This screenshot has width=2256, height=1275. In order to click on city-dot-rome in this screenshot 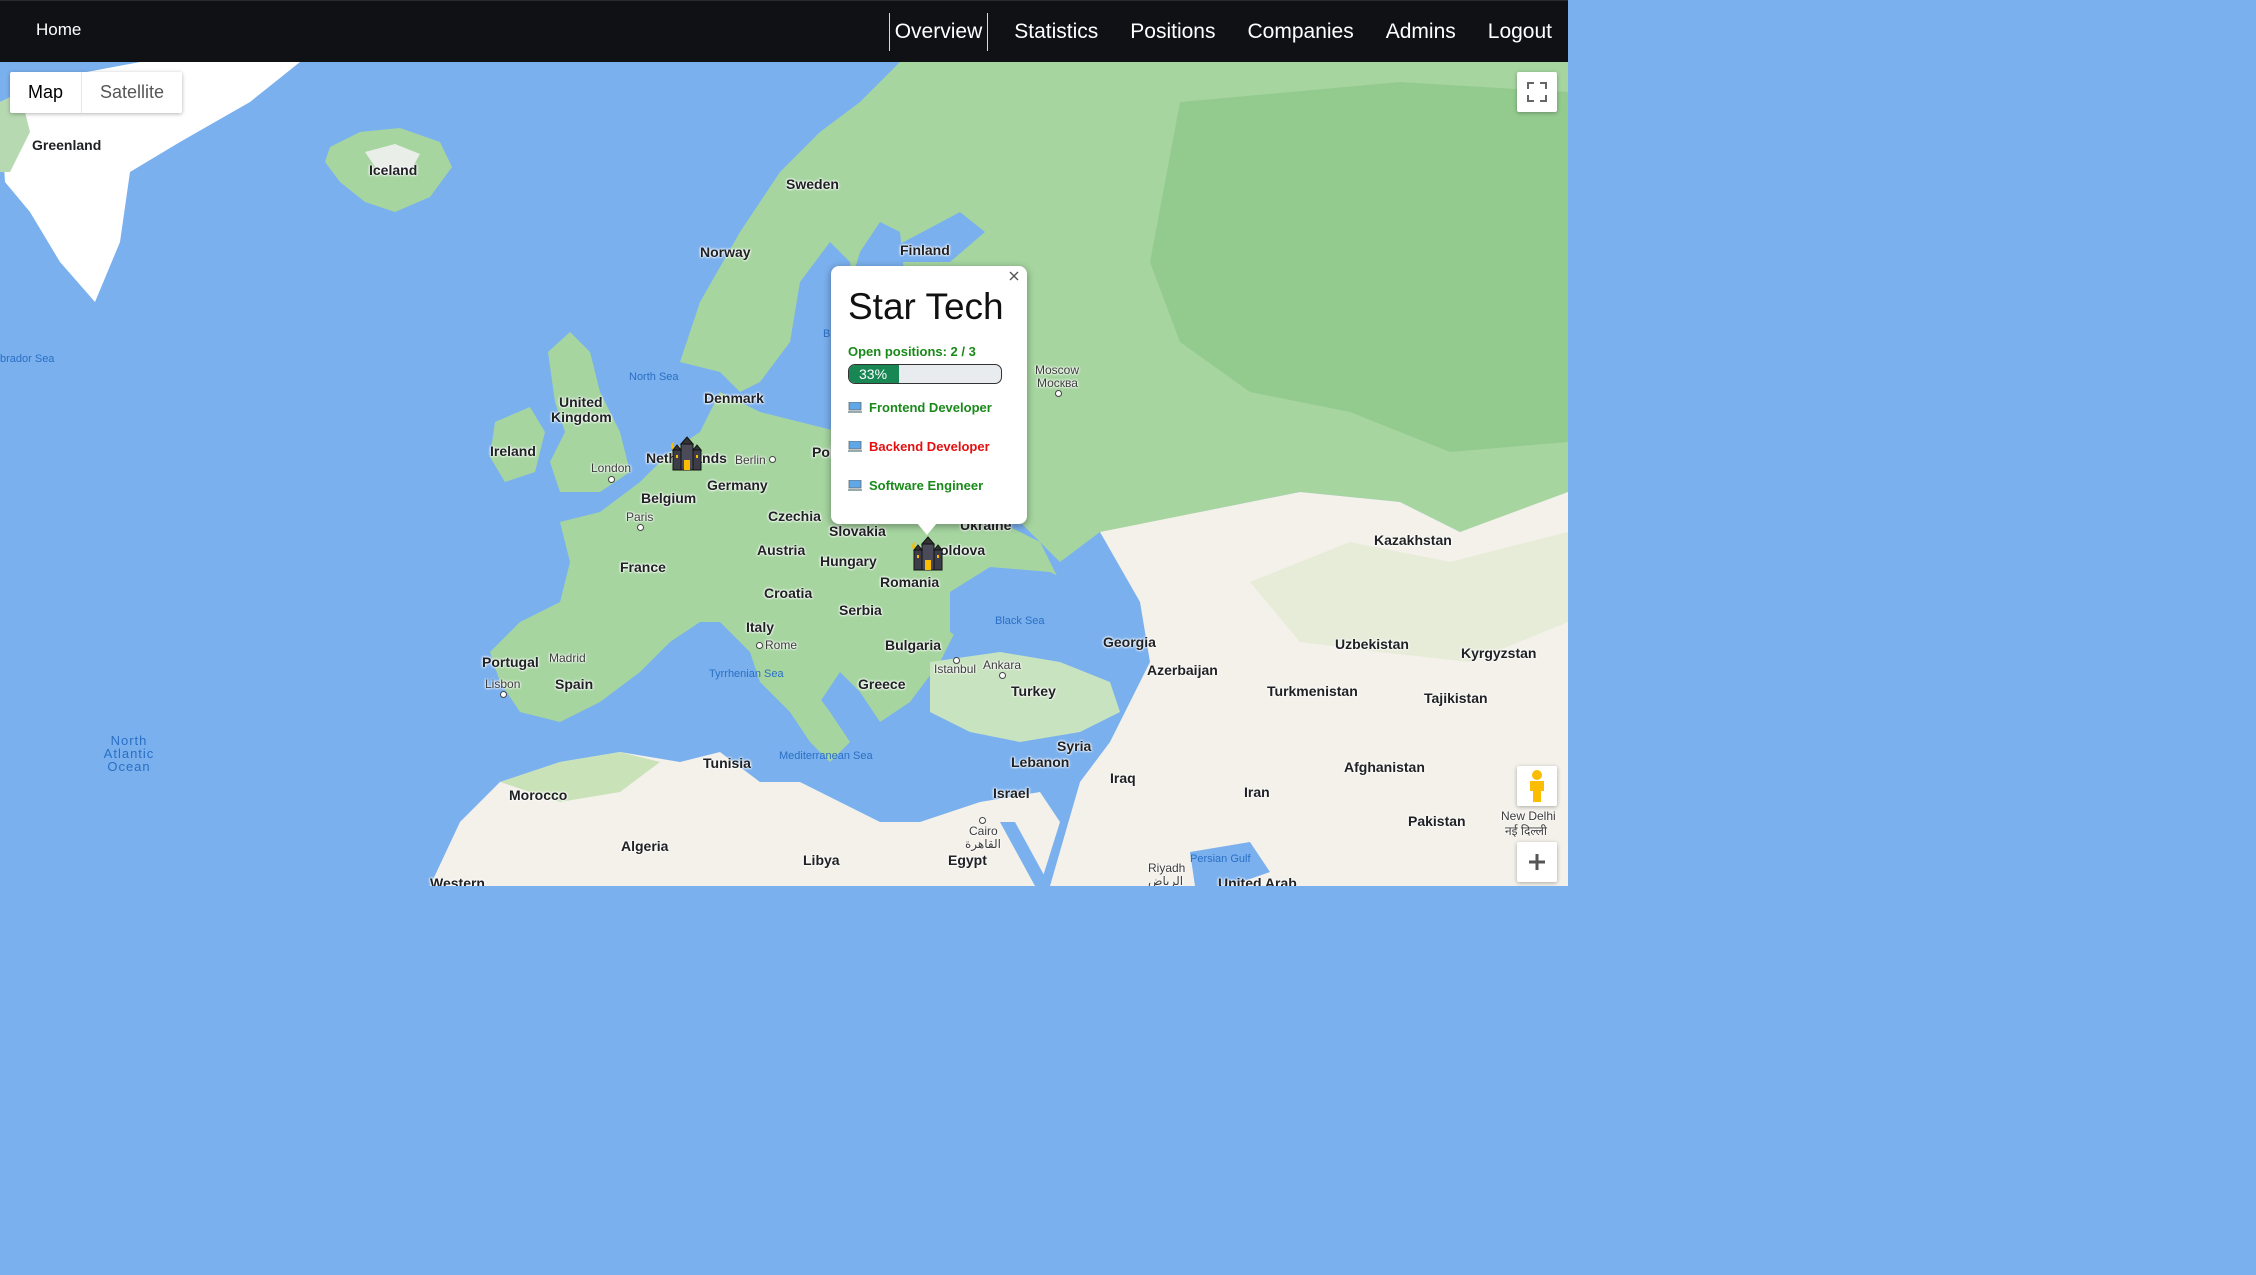, I will do `click(759, 645)`.